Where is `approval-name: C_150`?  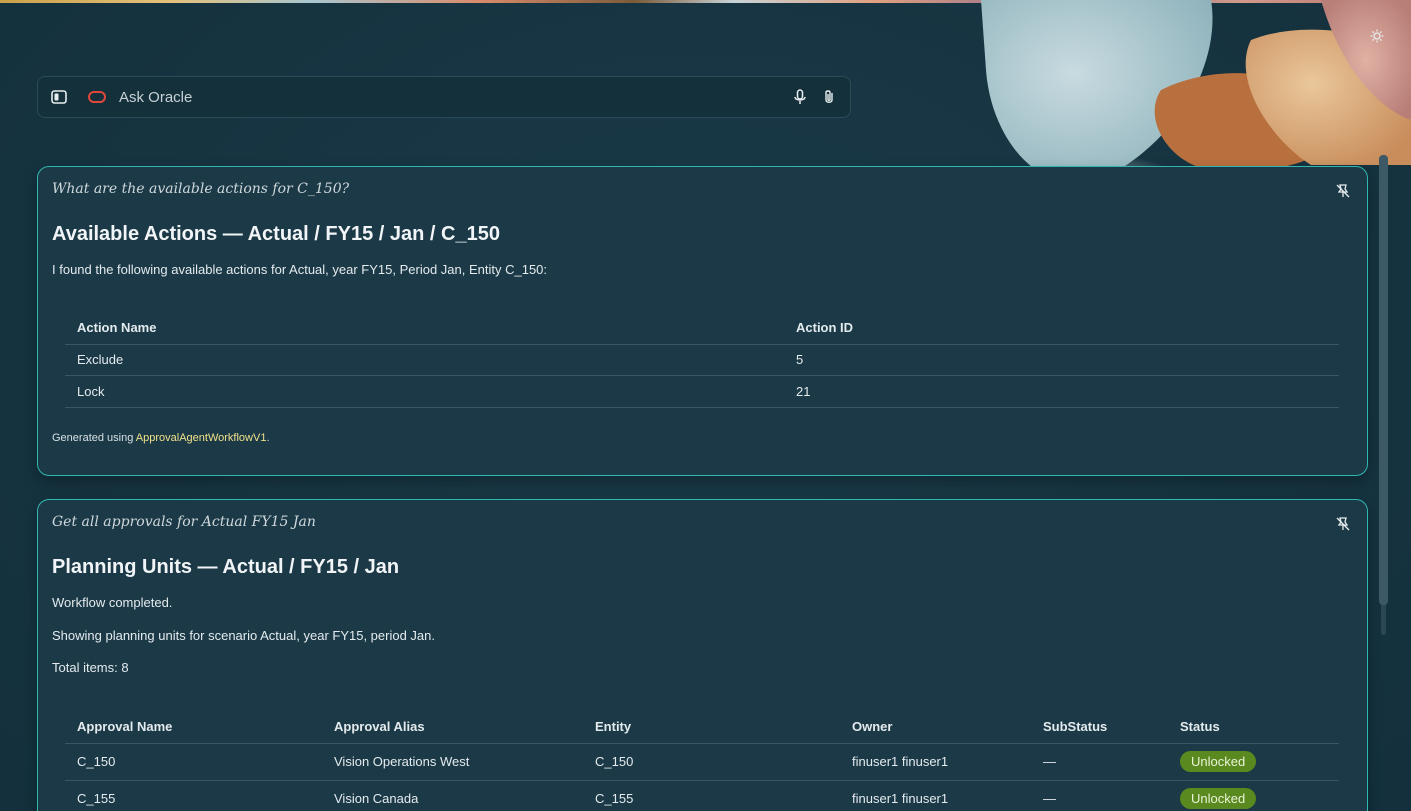
approval-name: C_150 is located at coordinates (193, 762).